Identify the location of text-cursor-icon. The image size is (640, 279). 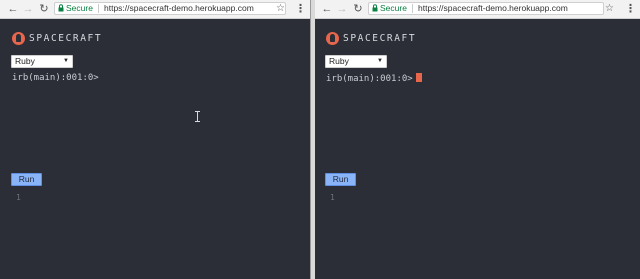
(197, 116).